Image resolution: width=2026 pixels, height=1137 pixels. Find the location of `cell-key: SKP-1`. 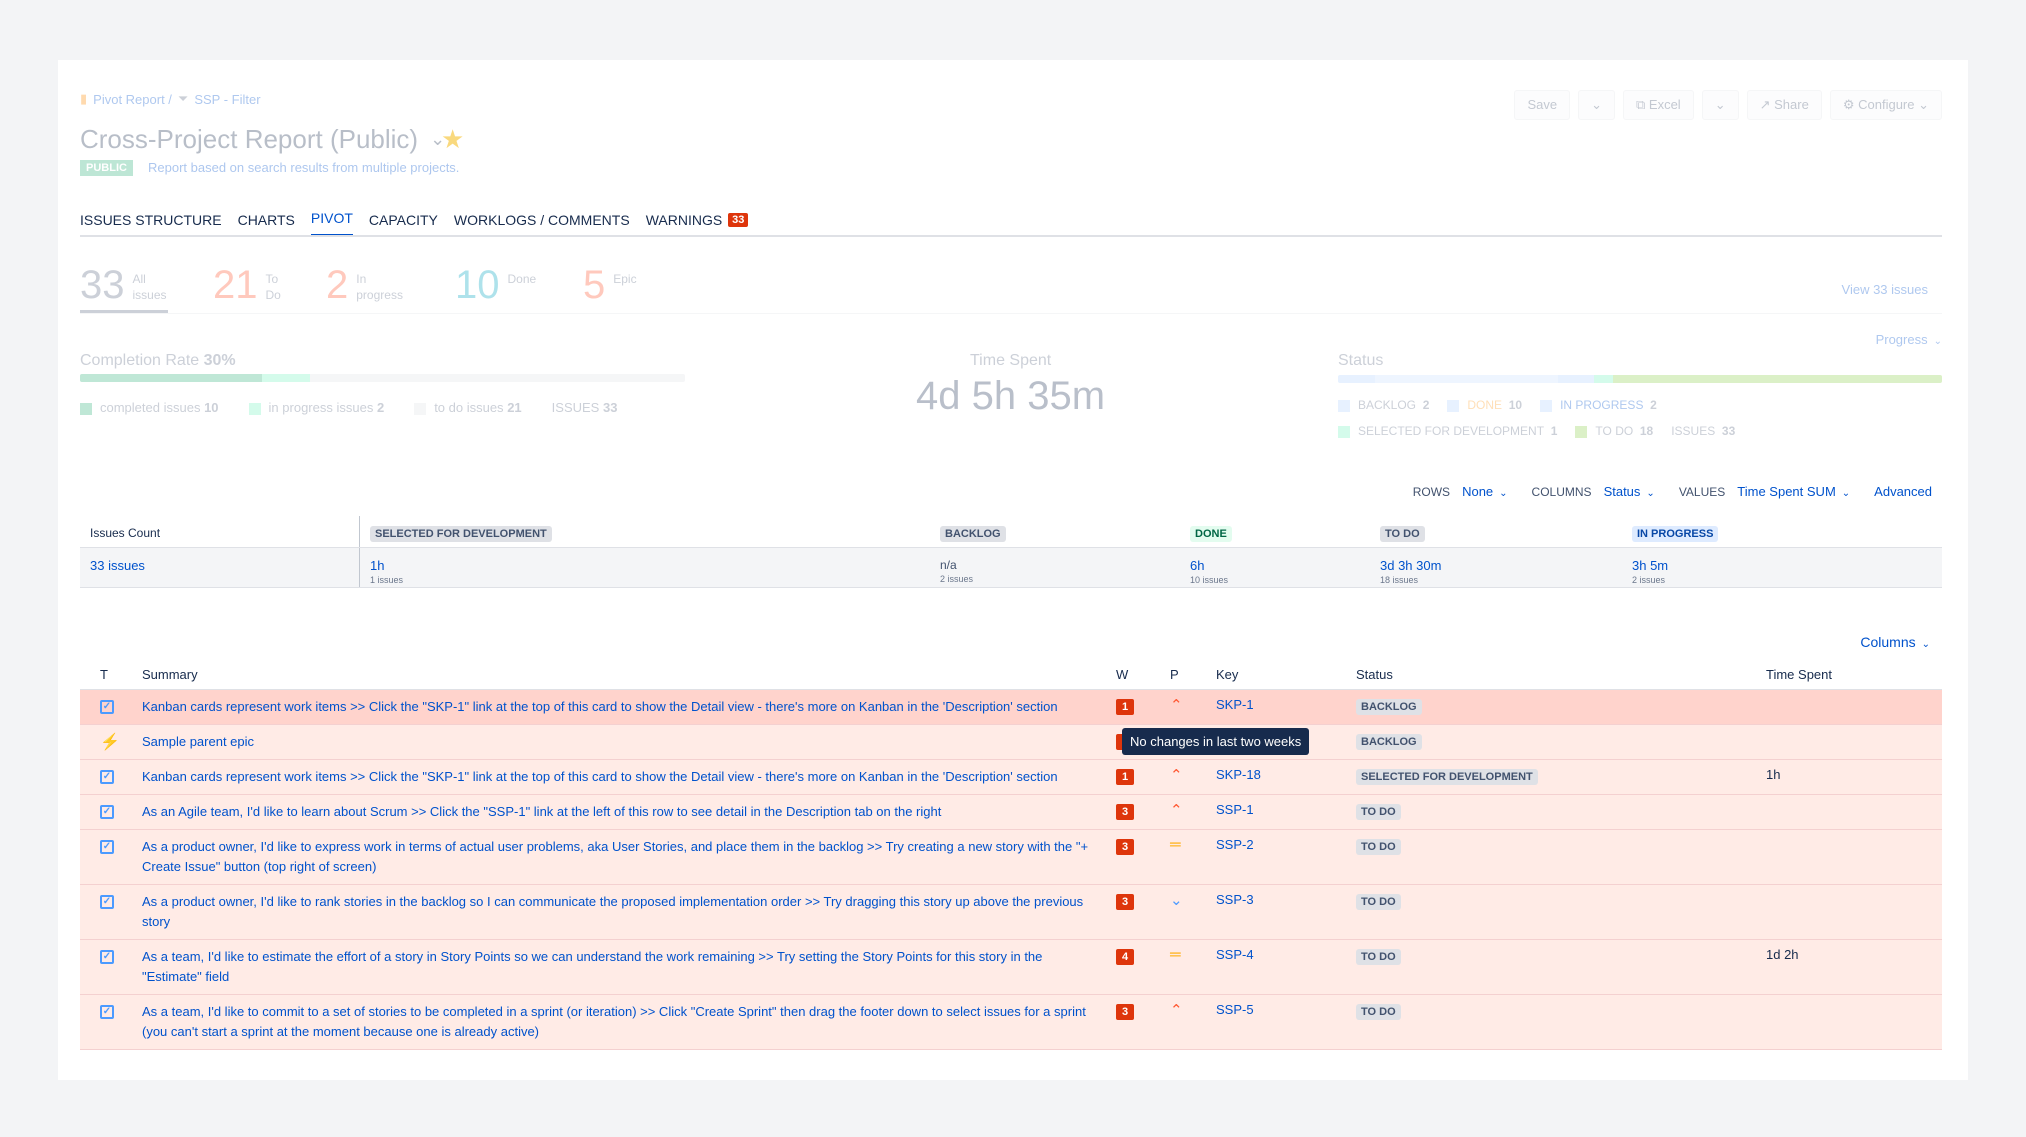

cell-key: SKP-1 is located at coordinates (1276, 707).